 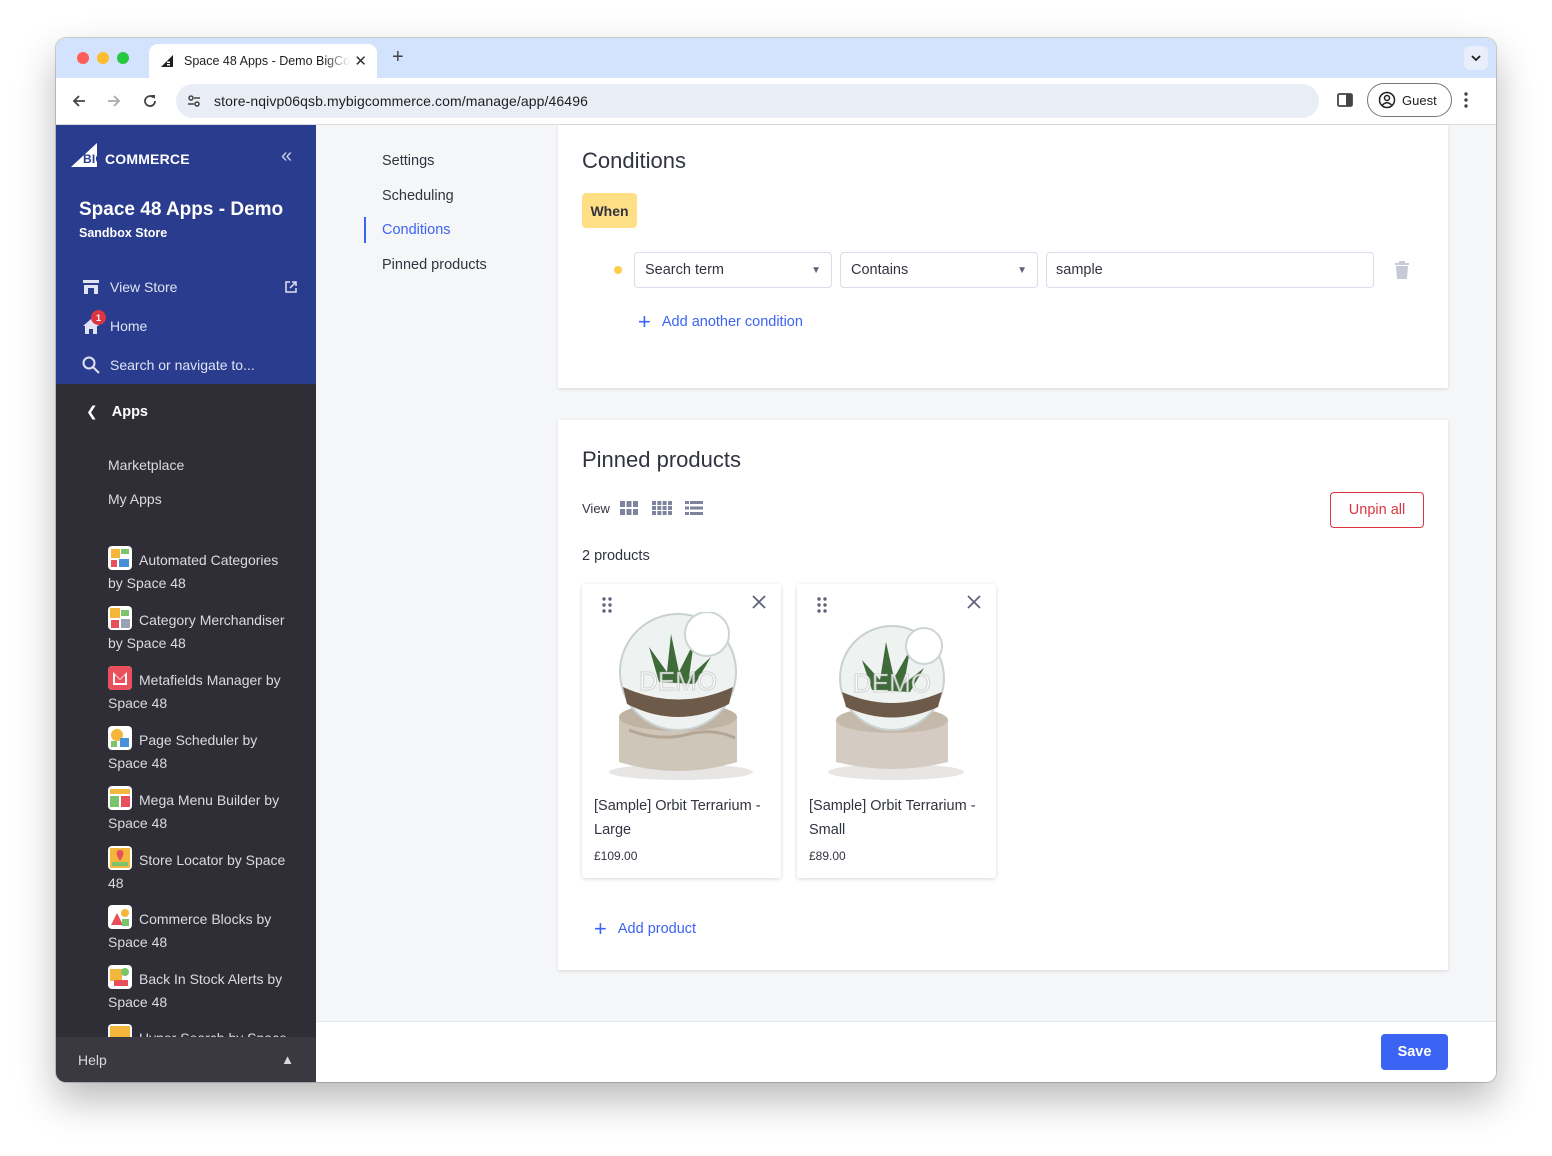 What do you see at coordinates (677, 818) in the screenshot?
I see `product-name: [Sample] Orbit Terrarium - Large` at bounding box center [677, 818].